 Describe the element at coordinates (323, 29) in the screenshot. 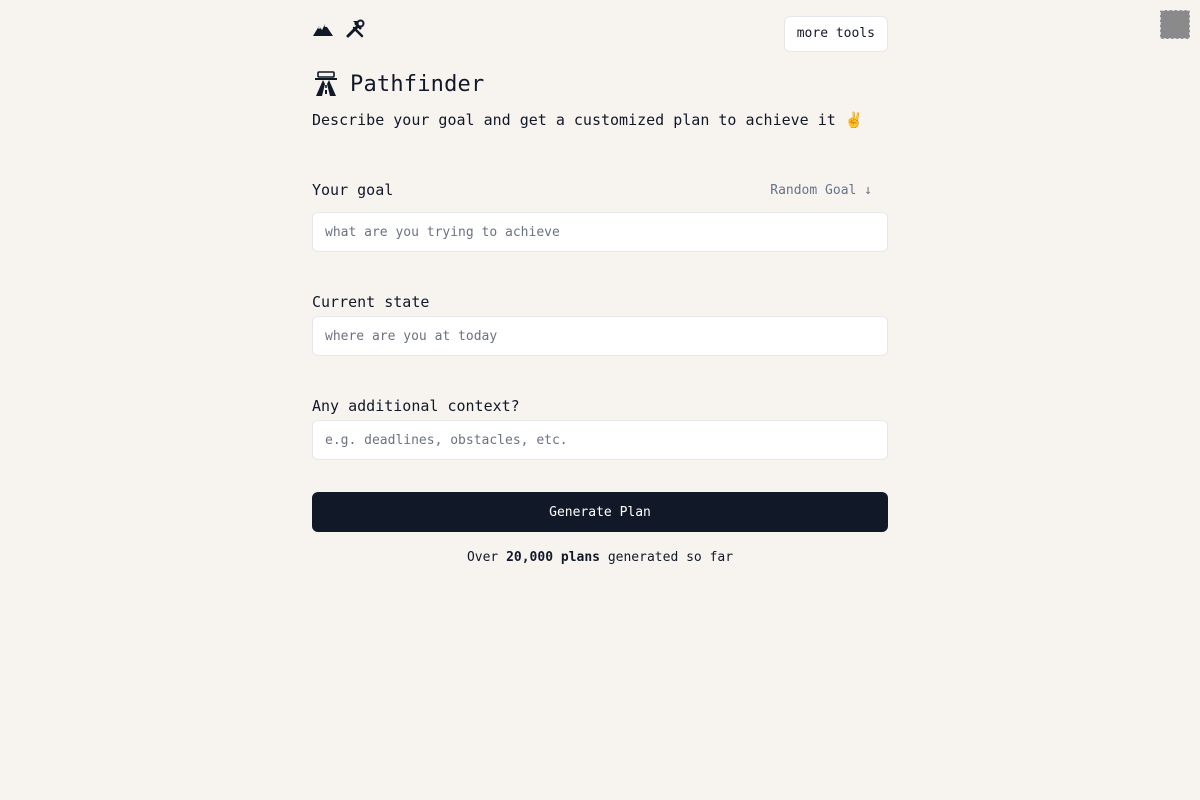

I see `mountain-icon` at that location.